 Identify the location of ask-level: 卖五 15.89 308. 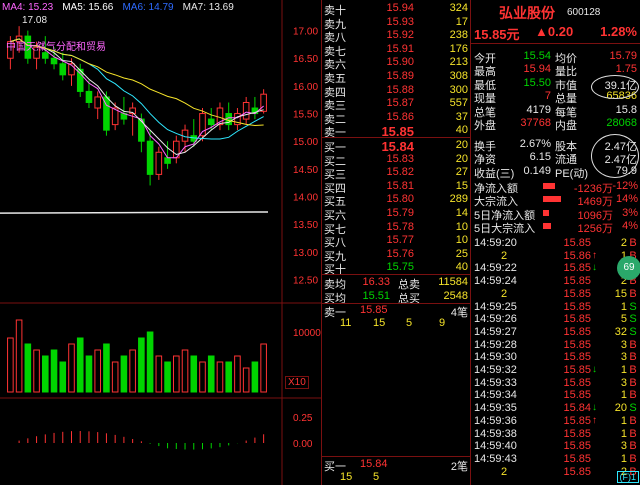
(396, 77).